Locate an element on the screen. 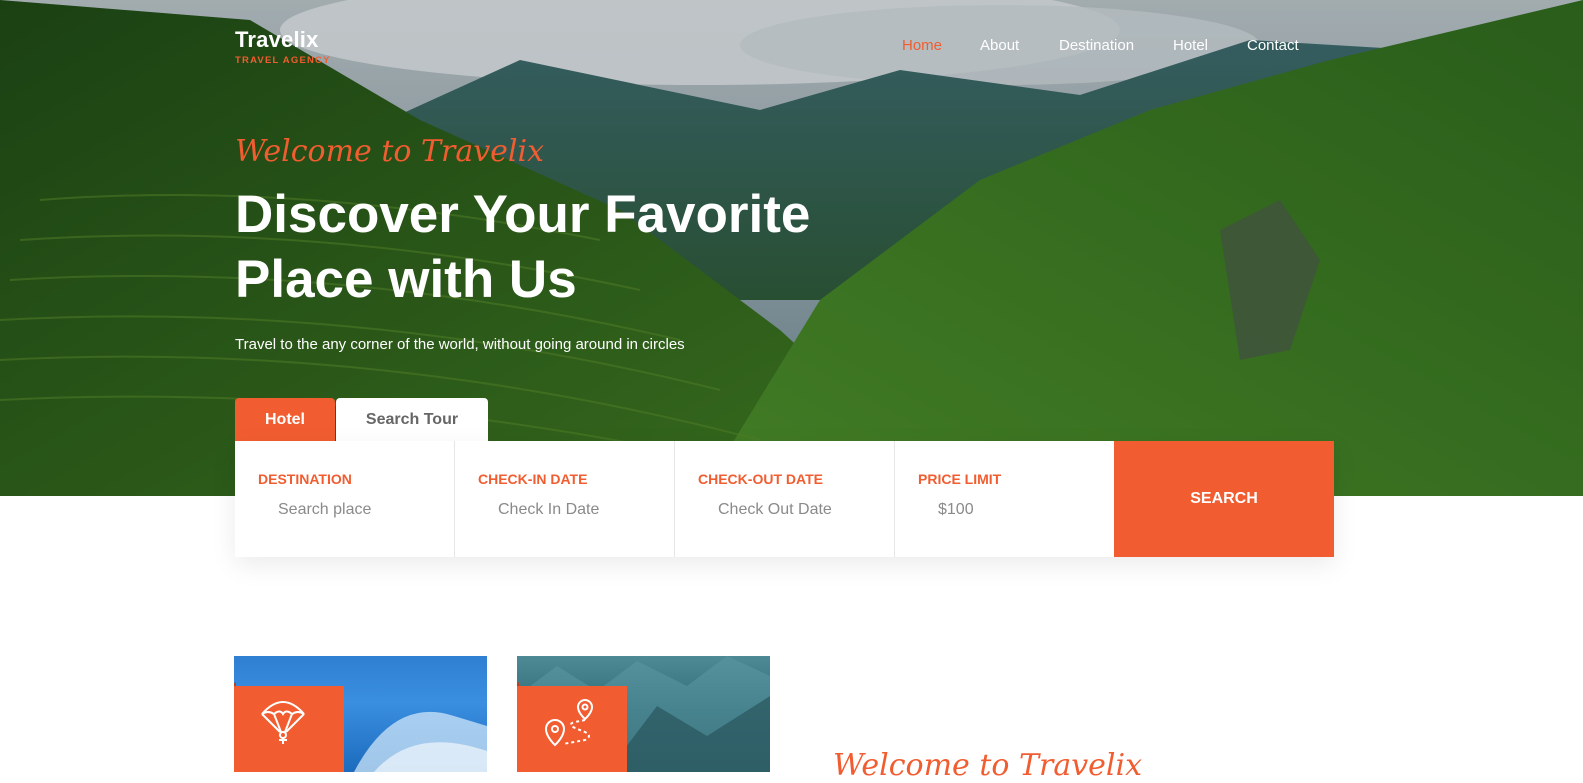  price-limit-input is located at coordinates (1023, 510).